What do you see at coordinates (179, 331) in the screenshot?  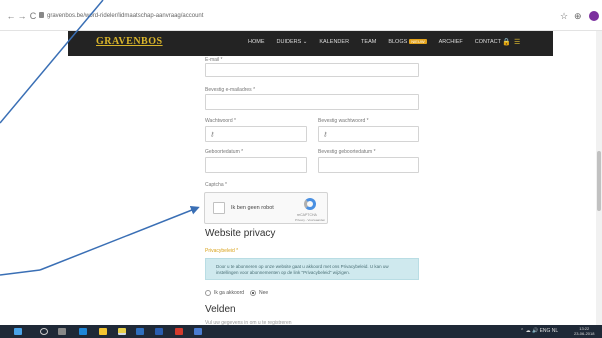 I see `acrobat-icon` at bounding box center [179, 331].